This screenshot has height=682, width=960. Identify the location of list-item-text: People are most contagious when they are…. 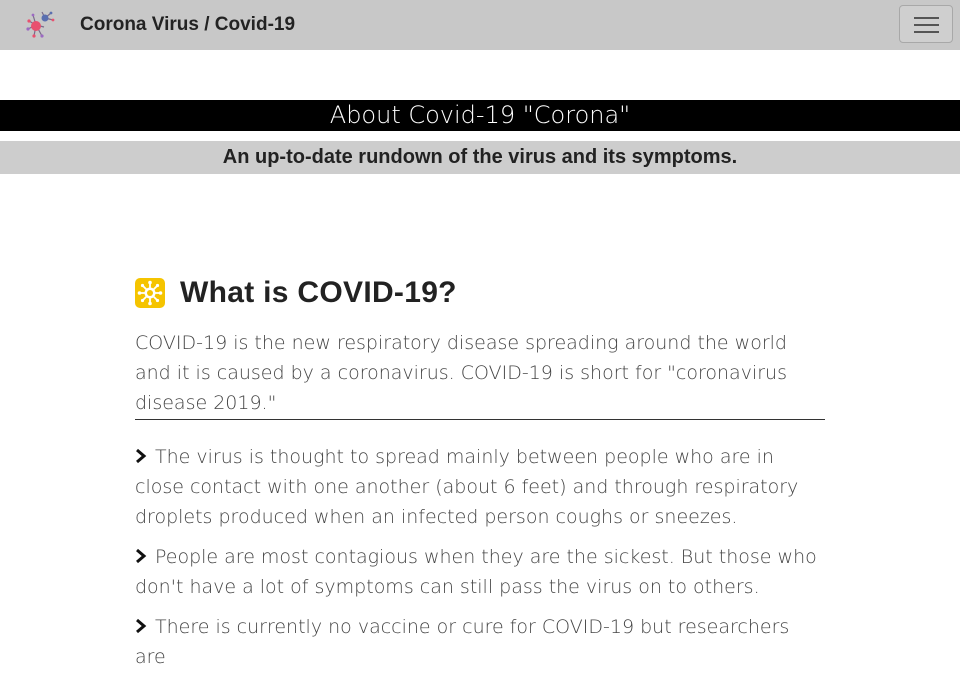
(476, 572).